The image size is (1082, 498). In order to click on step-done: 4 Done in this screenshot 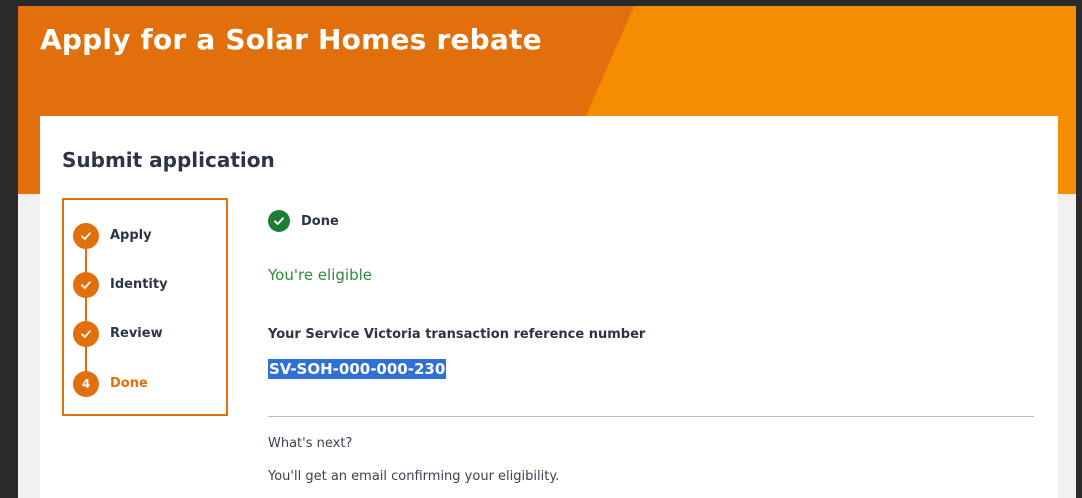, I will do `click(148, 385)`.